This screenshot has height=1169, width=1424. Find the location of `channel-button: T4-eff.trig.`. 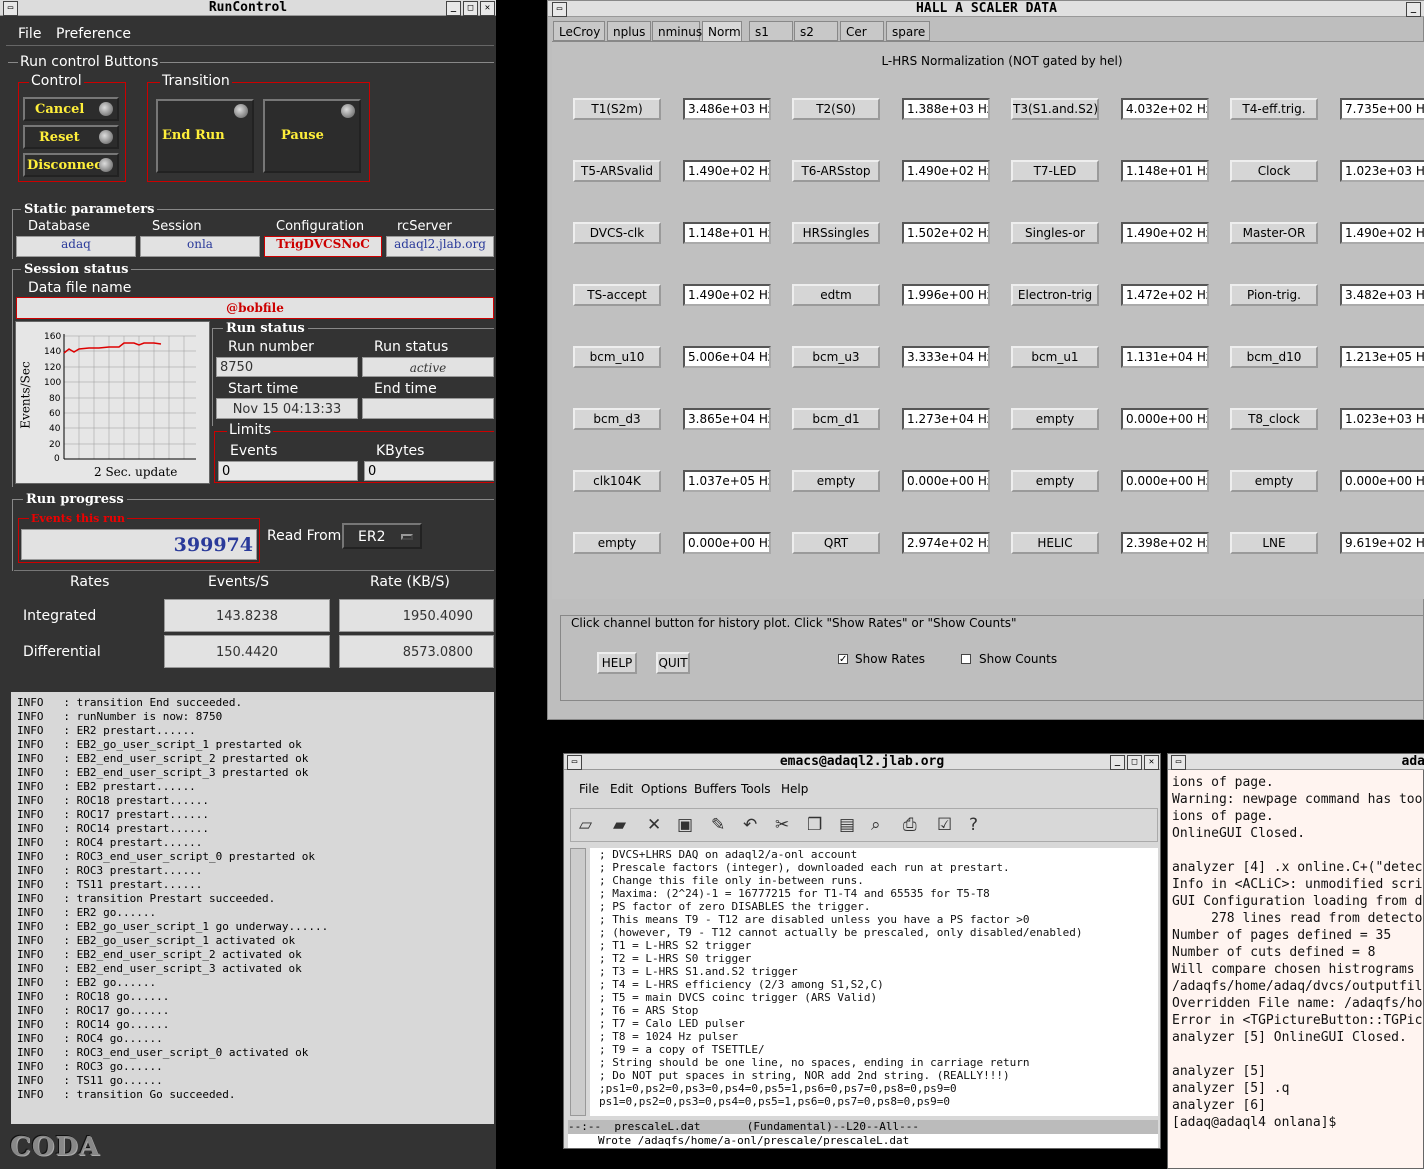

channel-button: T4-eff.trig. is located at coordinates (1274, 109).